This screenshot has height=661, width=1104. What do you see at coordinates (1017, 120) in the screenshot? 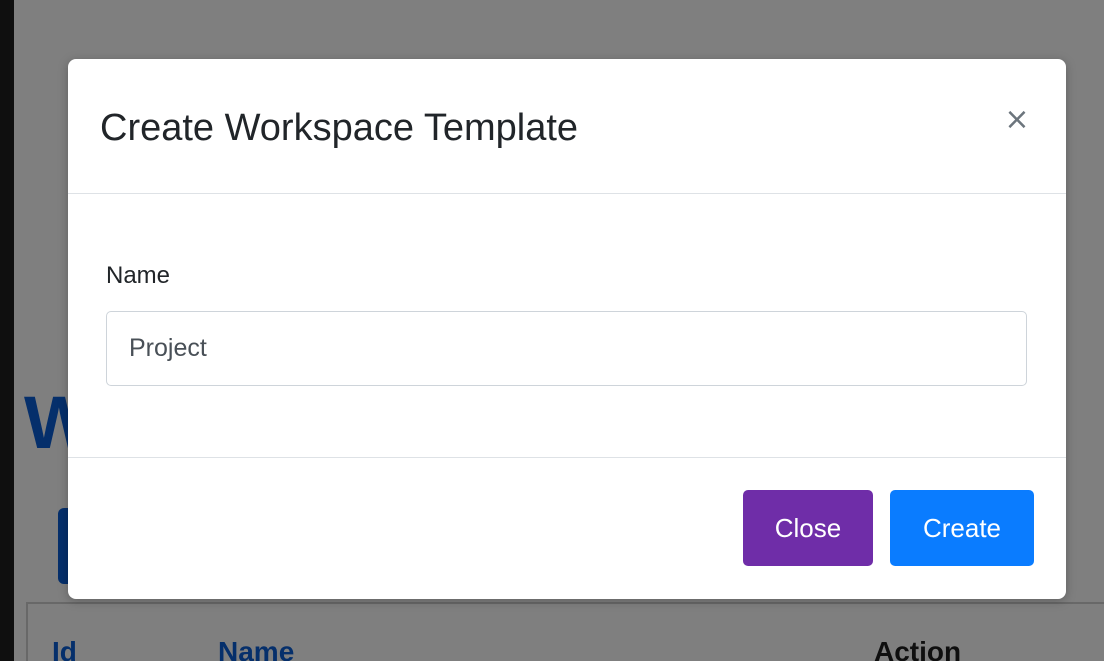
I see `close-icon: ×` at bounding box center [1017, 120].